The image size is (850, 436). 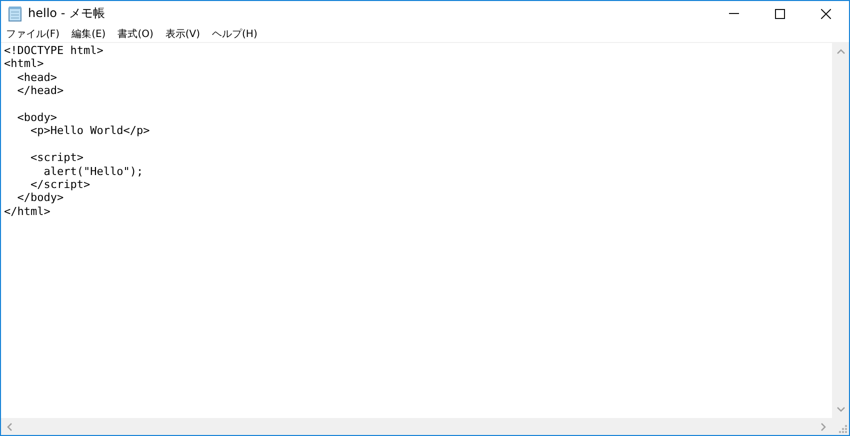 I want to click on vertical-scrollbar, so click(x=840, y=230).